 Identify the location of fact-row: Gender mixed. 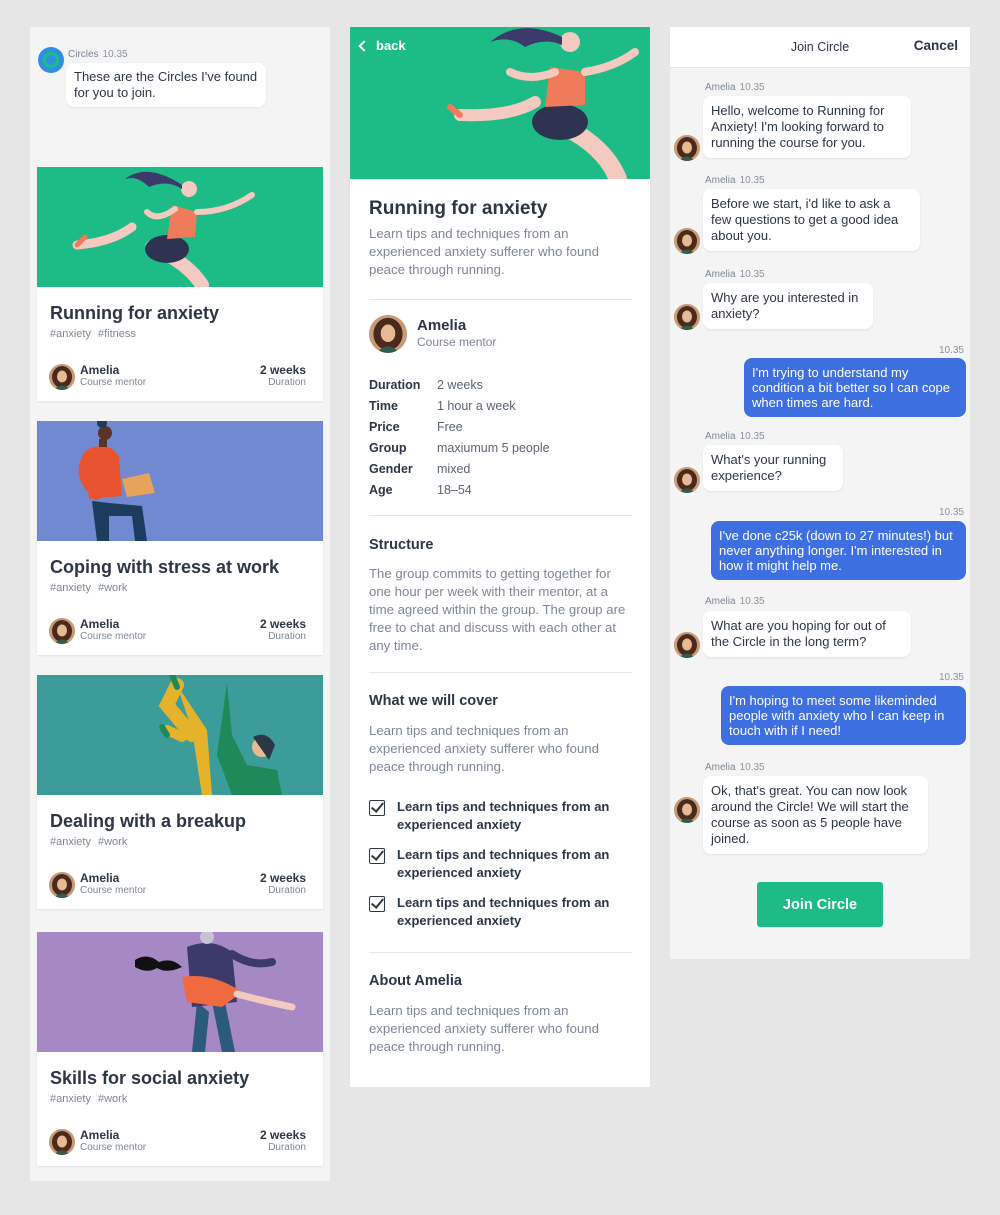
(459, 469).